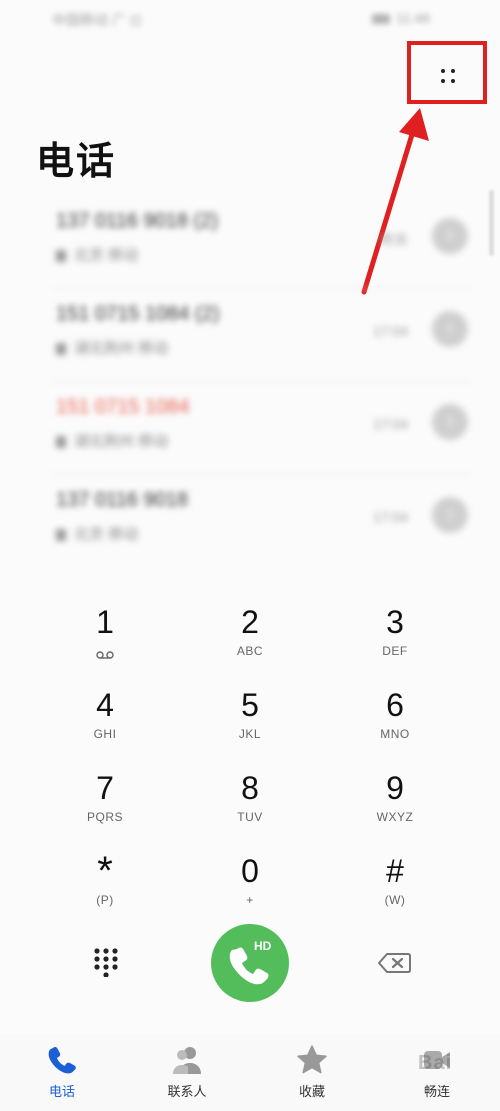 The height and width of the screenshot is (1111, 500). I want to click on clock-area: 11:48, so click(401, 18).